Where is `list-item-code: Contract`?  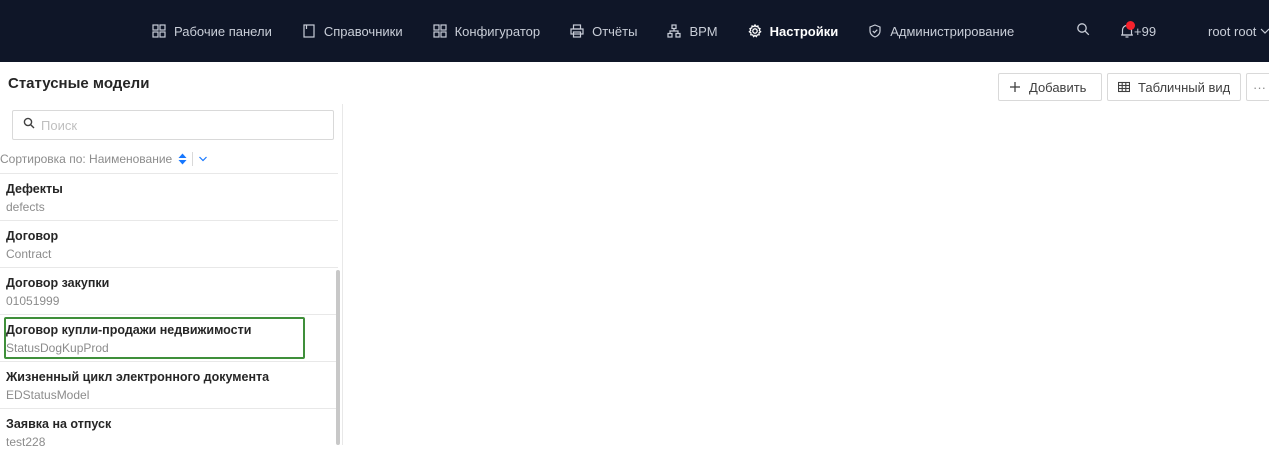 list-item-code: Contract is located at coordinates (29, 254).